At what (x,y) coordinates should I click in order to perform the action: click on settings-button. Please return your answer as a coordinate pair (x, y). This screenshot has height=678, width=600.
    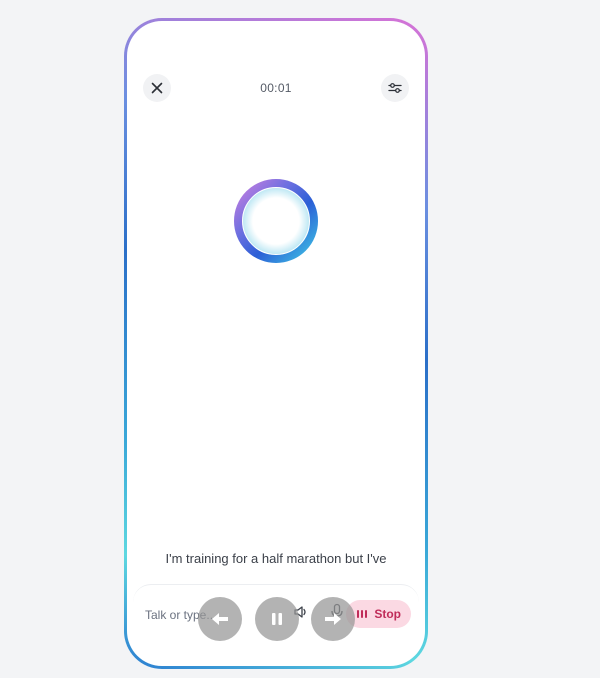
    Looking at the image, I should click on (395, 88).